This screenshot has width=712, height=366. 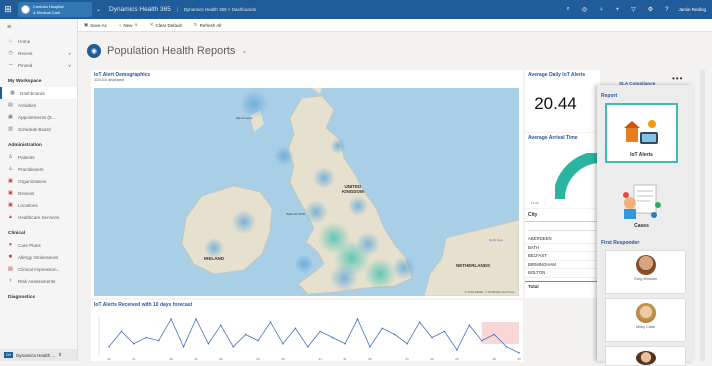 I want to click on report-card-cases: Cases, so click(x=641, y=201).